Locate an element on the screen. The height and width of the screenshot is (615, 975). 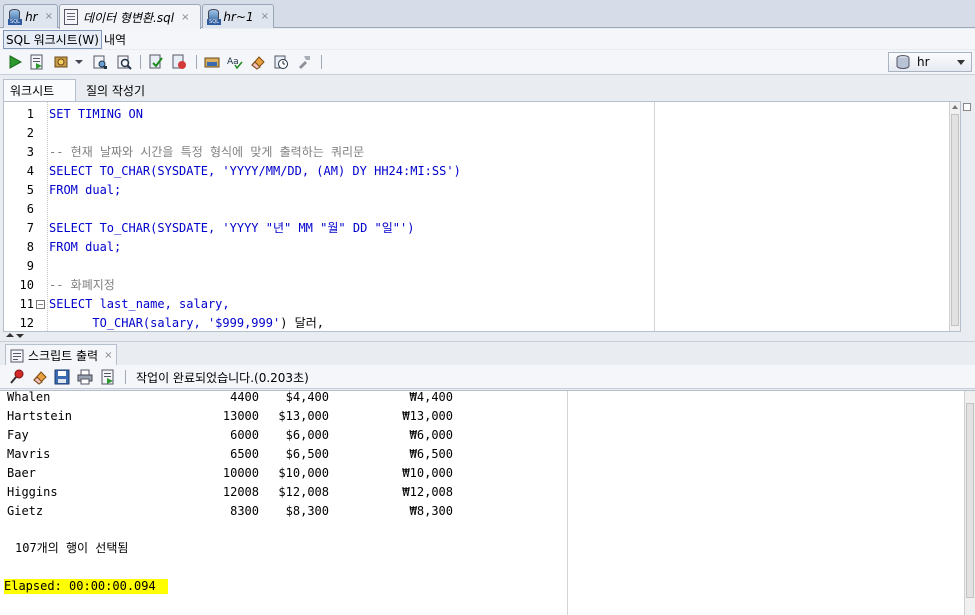
tab-query-builder-label: 질의 작성기 is located at coordinates (116, 90).